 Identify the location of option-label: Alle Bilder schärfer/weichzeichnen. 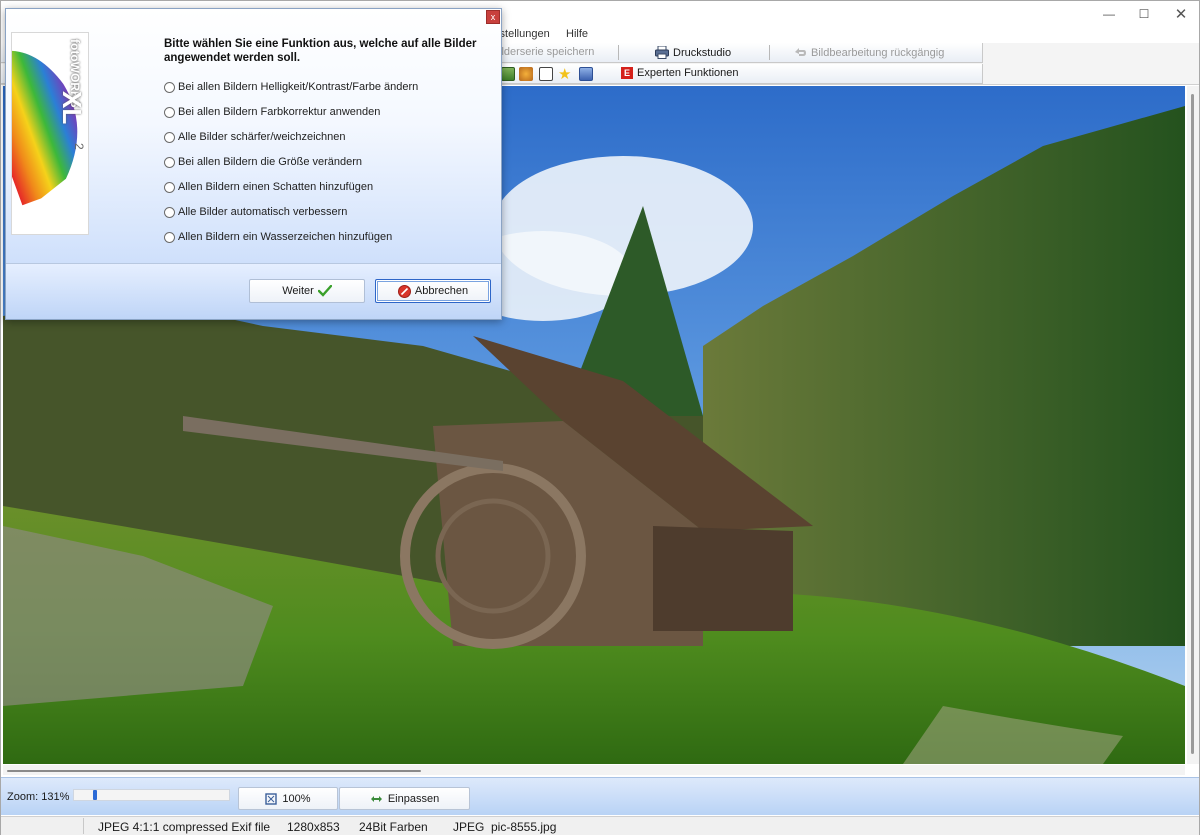
(262, 137).